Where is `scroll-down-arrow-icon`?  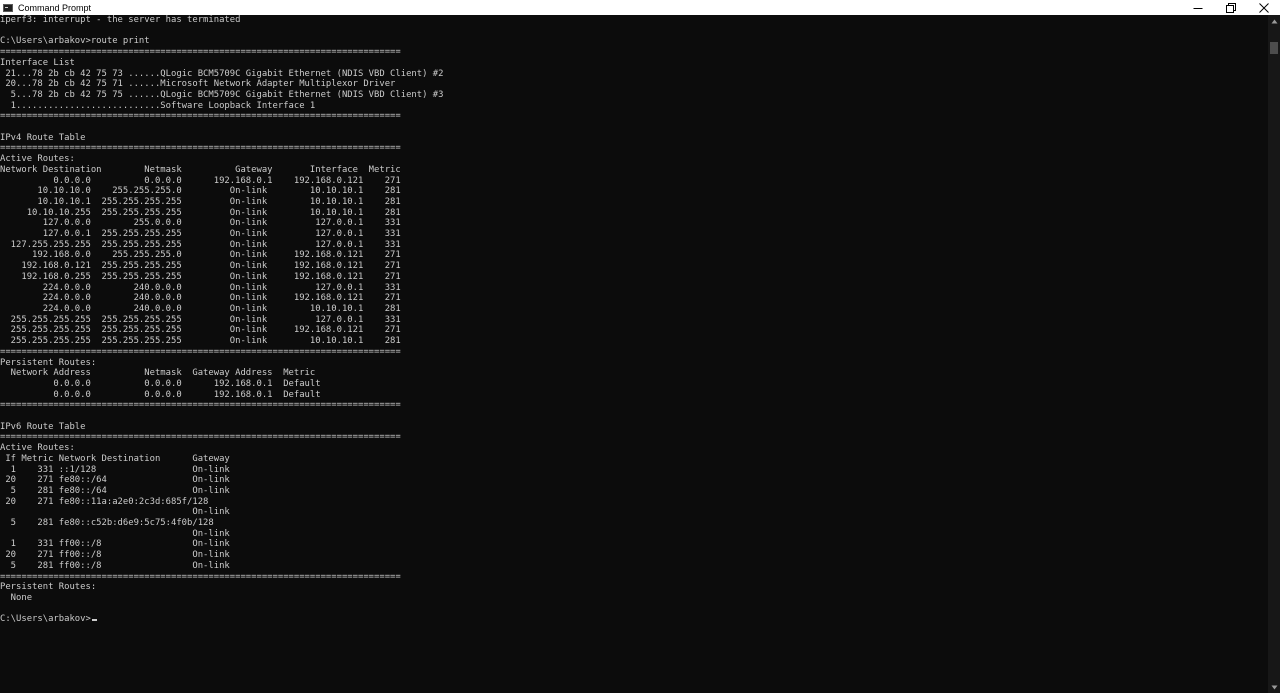
scroll-down-arrow-icon is located at coordinates (1274, 687).